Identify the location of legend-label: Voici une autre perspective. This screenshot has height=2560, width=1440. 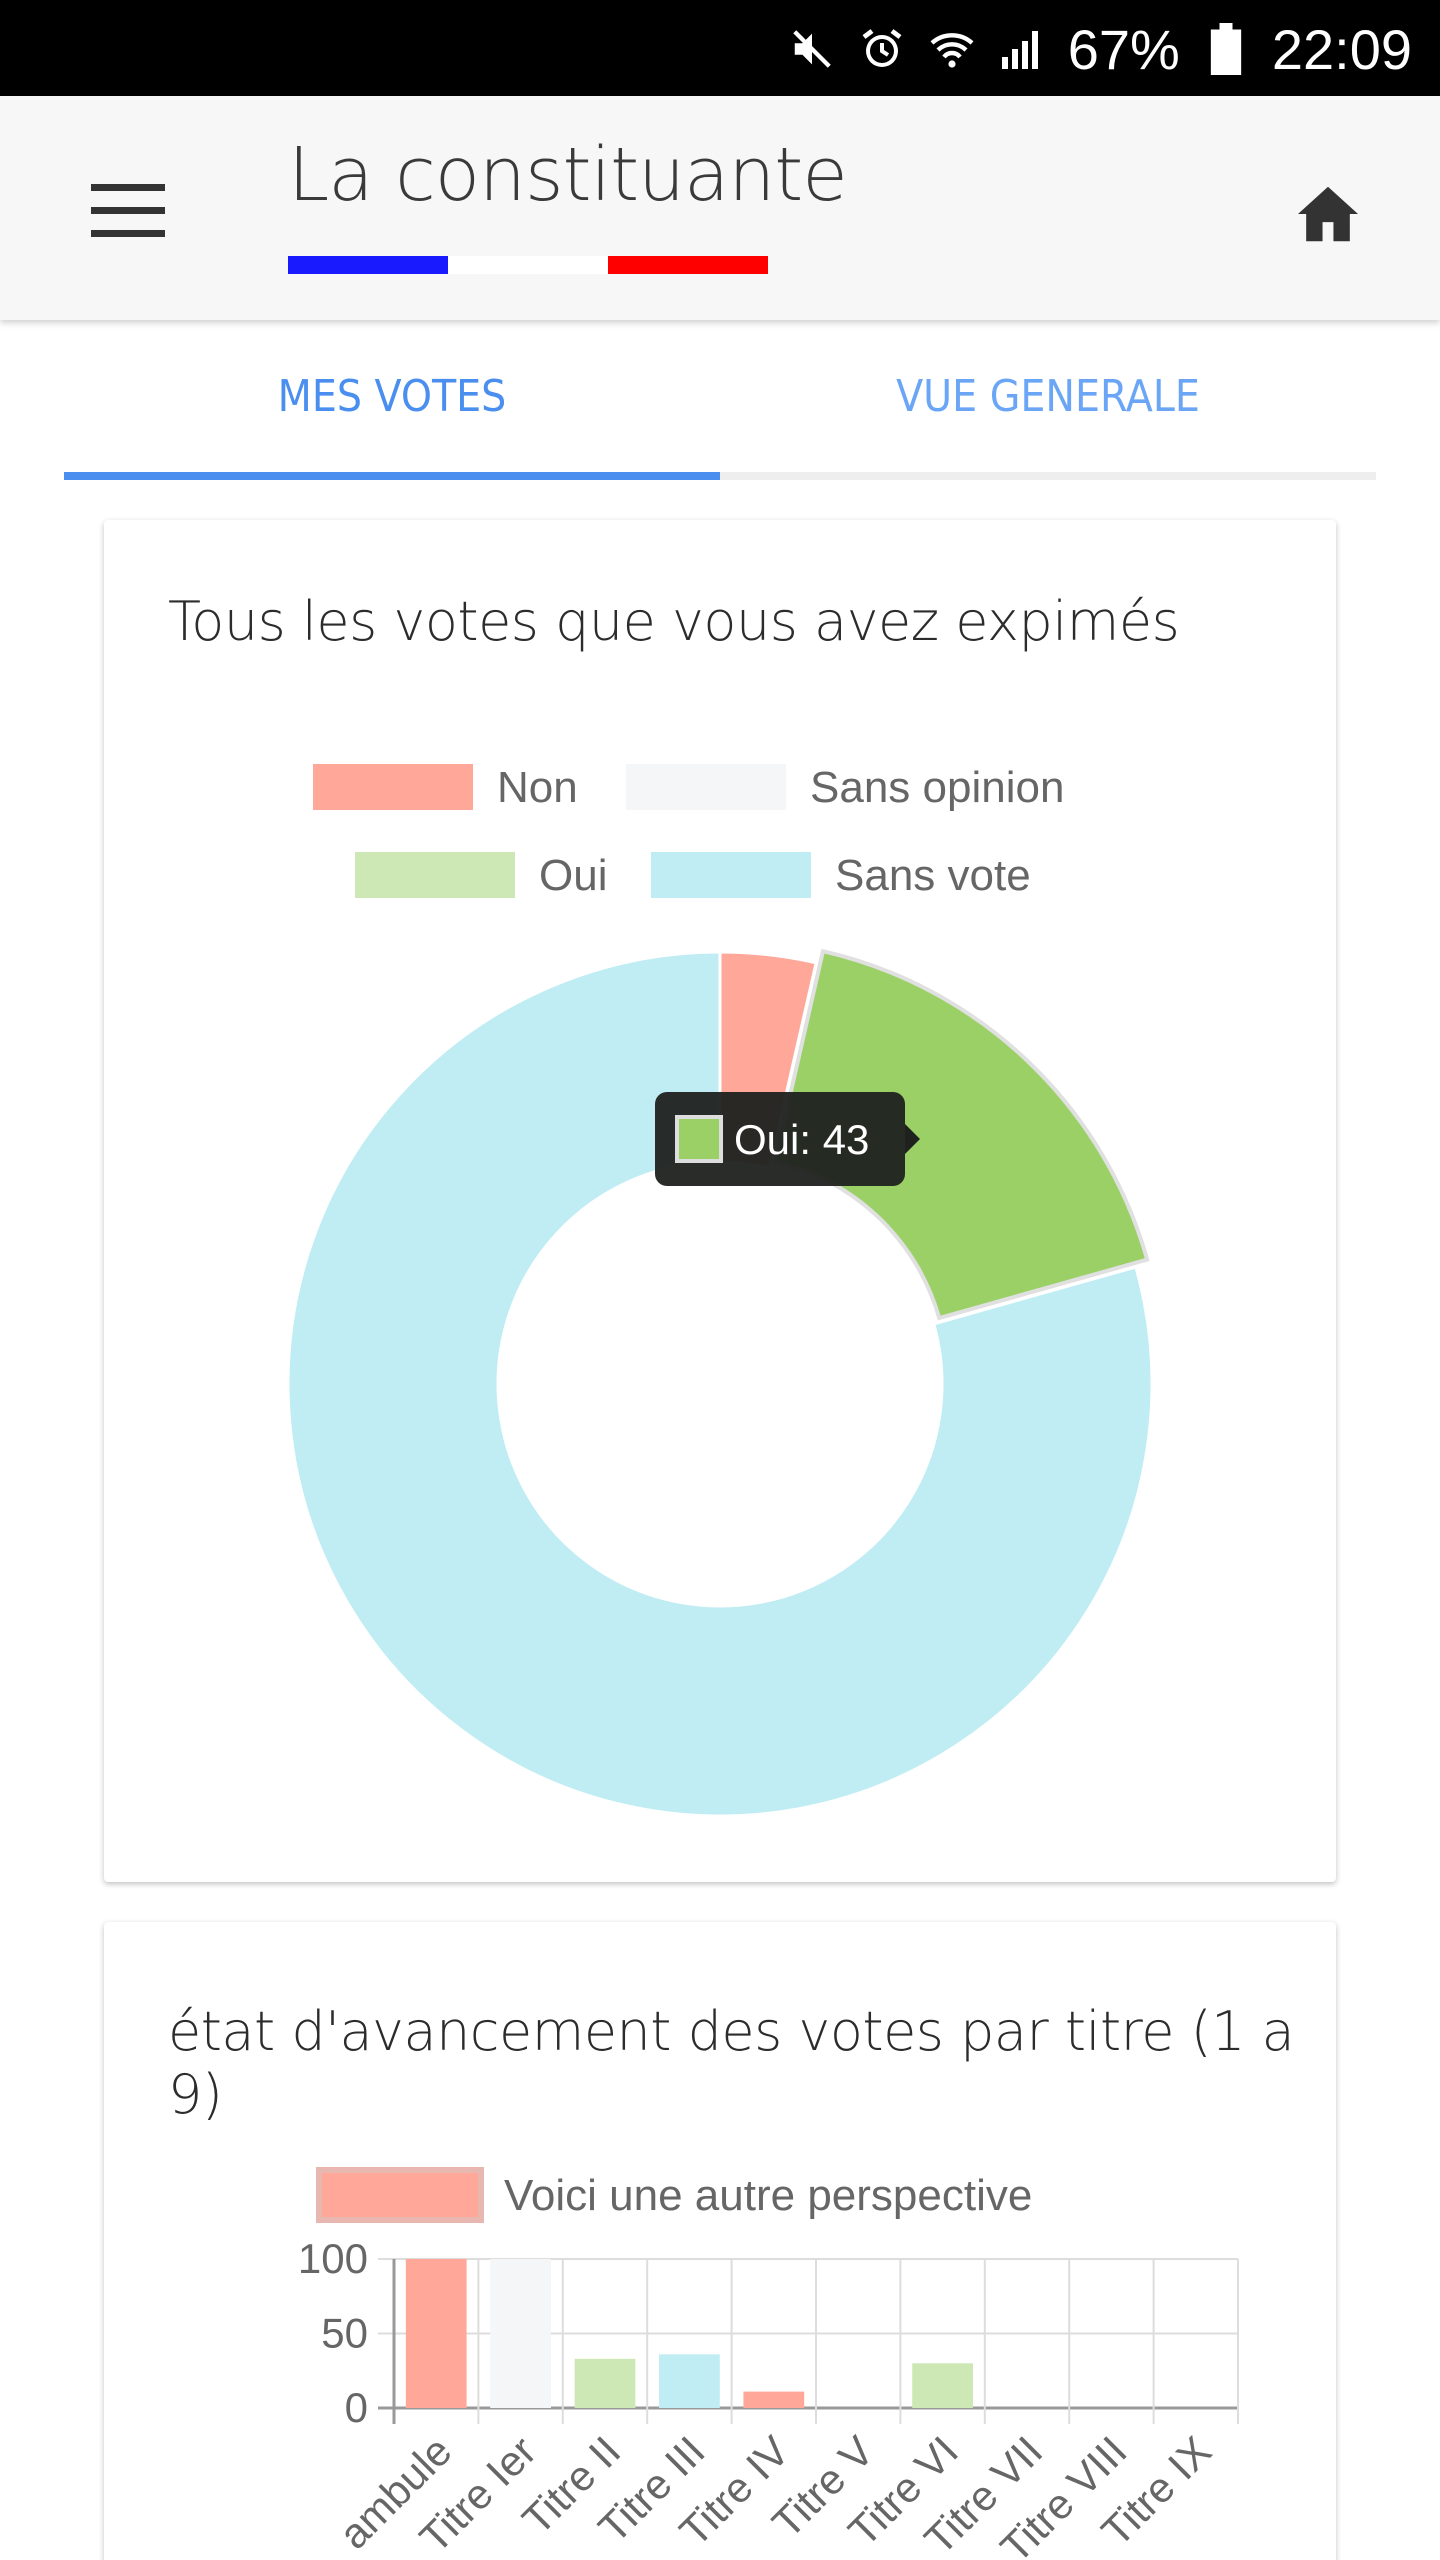
(768, 2195).